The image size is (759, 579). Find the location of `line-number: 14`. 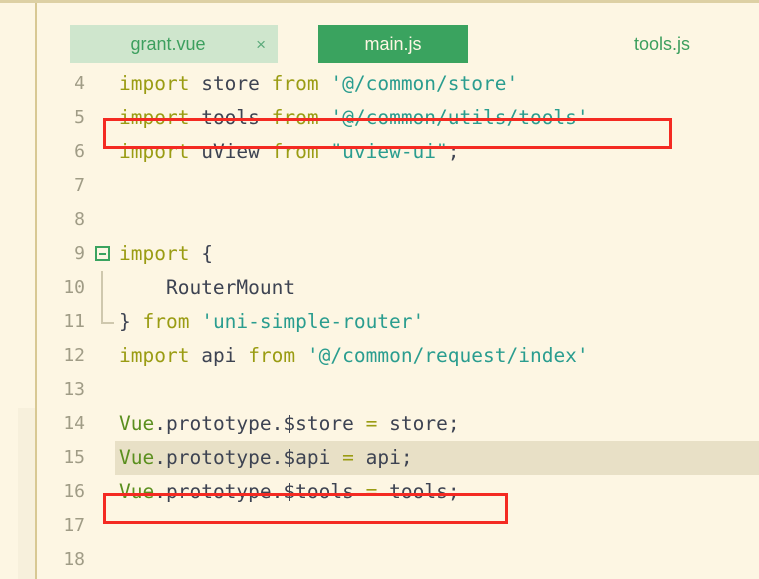

line-number: 14 is located at coordinates (74, 423).